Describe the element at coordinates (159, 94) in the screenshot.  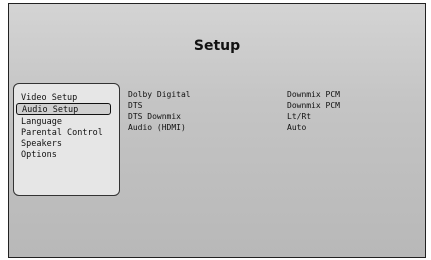
I see `setting-dolby-digital-label: Dolby Digital` at that location.